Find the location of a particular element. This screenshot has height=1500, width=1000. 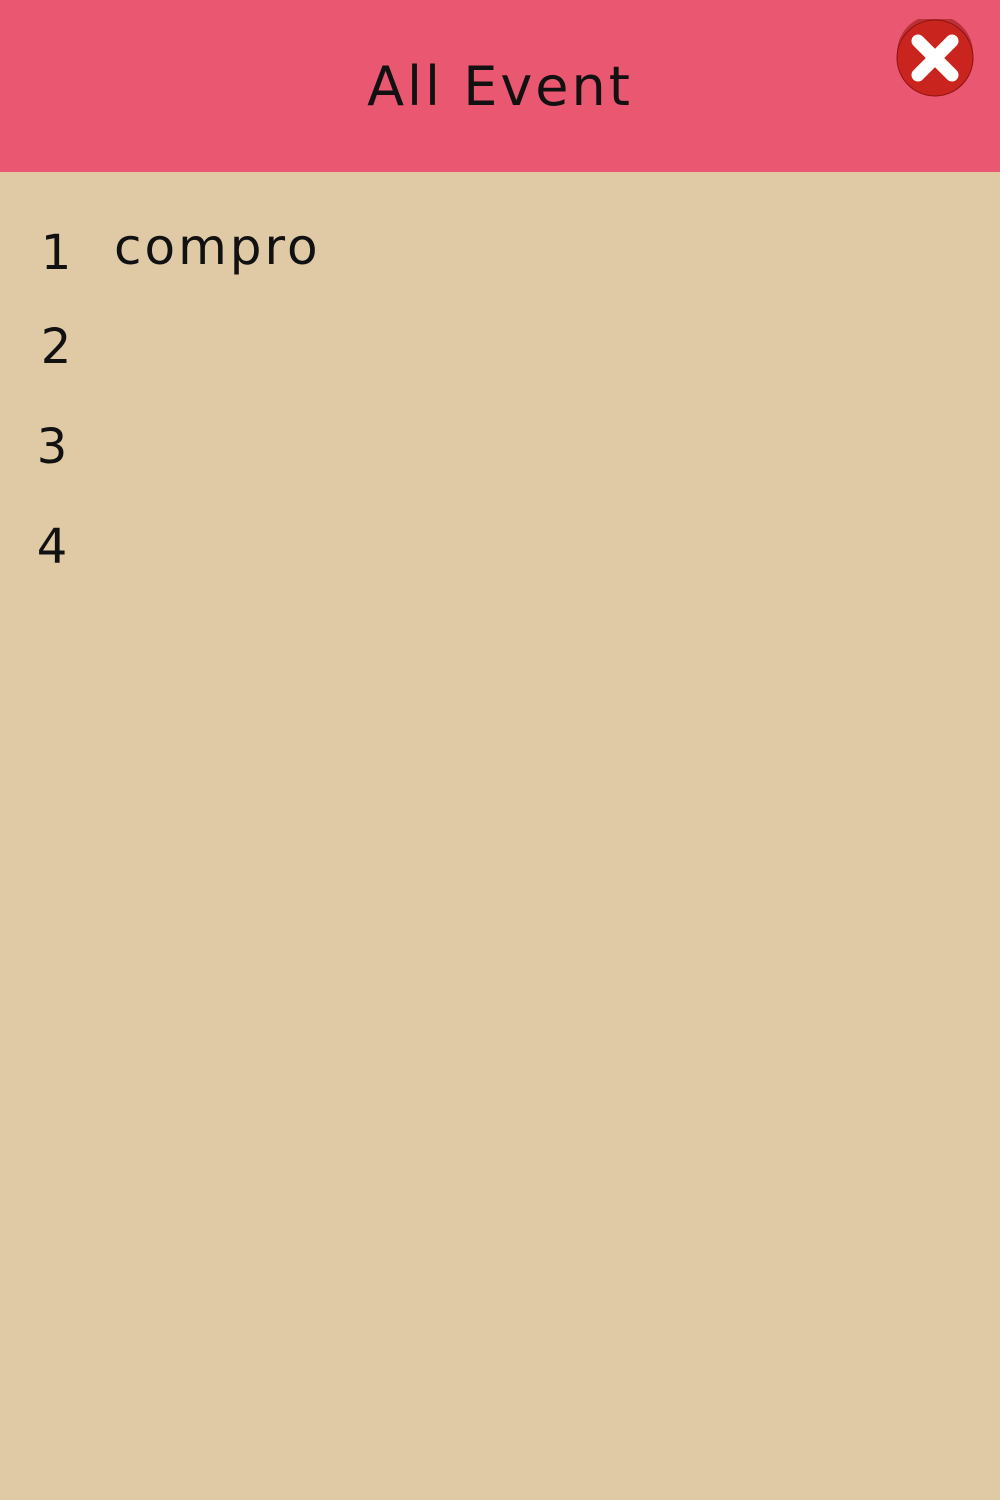

event-number: 2 is located at coordinates (56, 347).